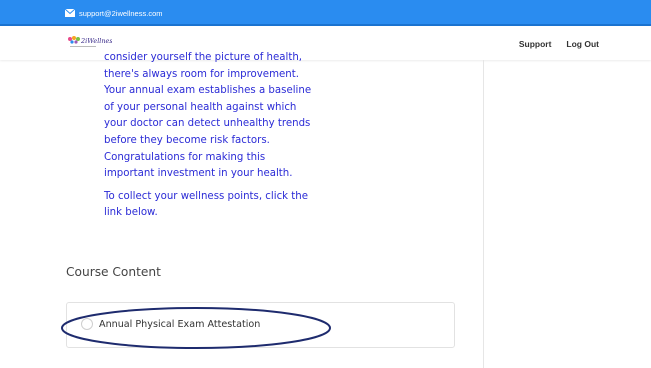 The image size is (651, 368). I want to click on top-nav: Support Log Out, so click(559, 44).